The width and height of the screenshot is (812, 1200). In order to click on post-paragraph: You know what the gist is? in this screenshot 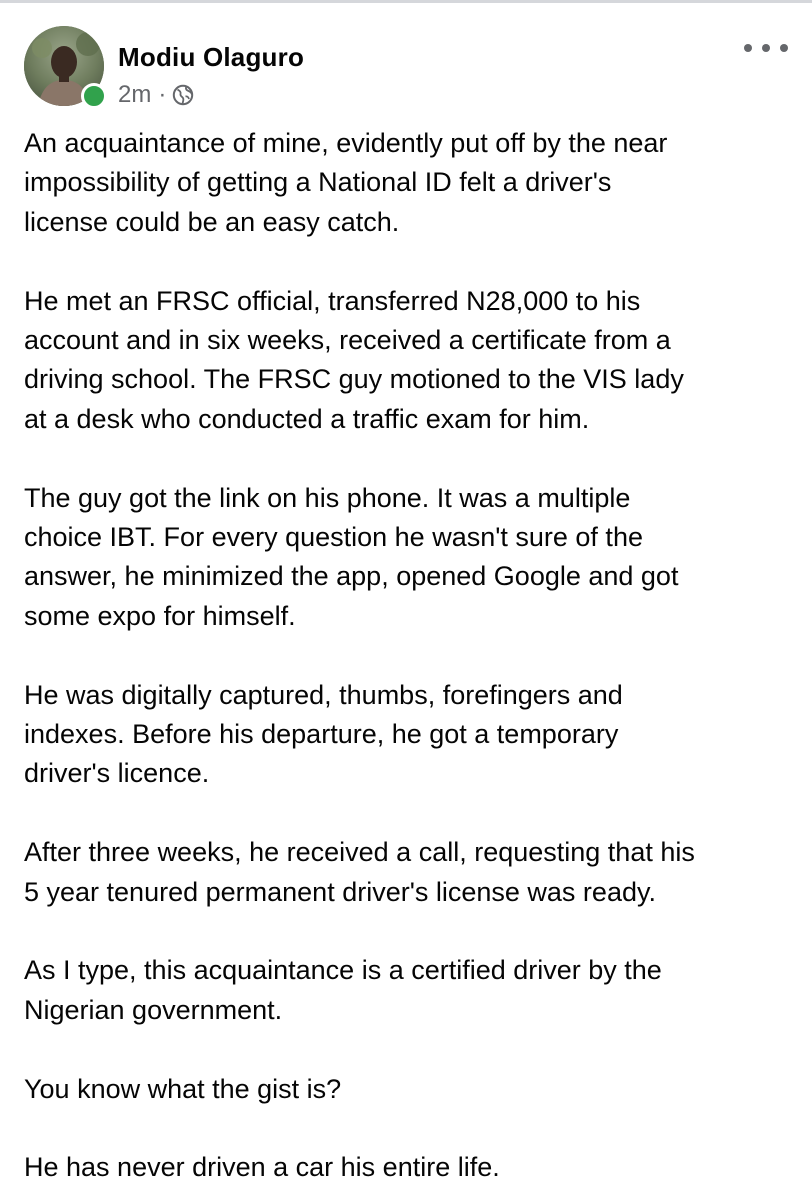, I will do `click(409, 1089)`.